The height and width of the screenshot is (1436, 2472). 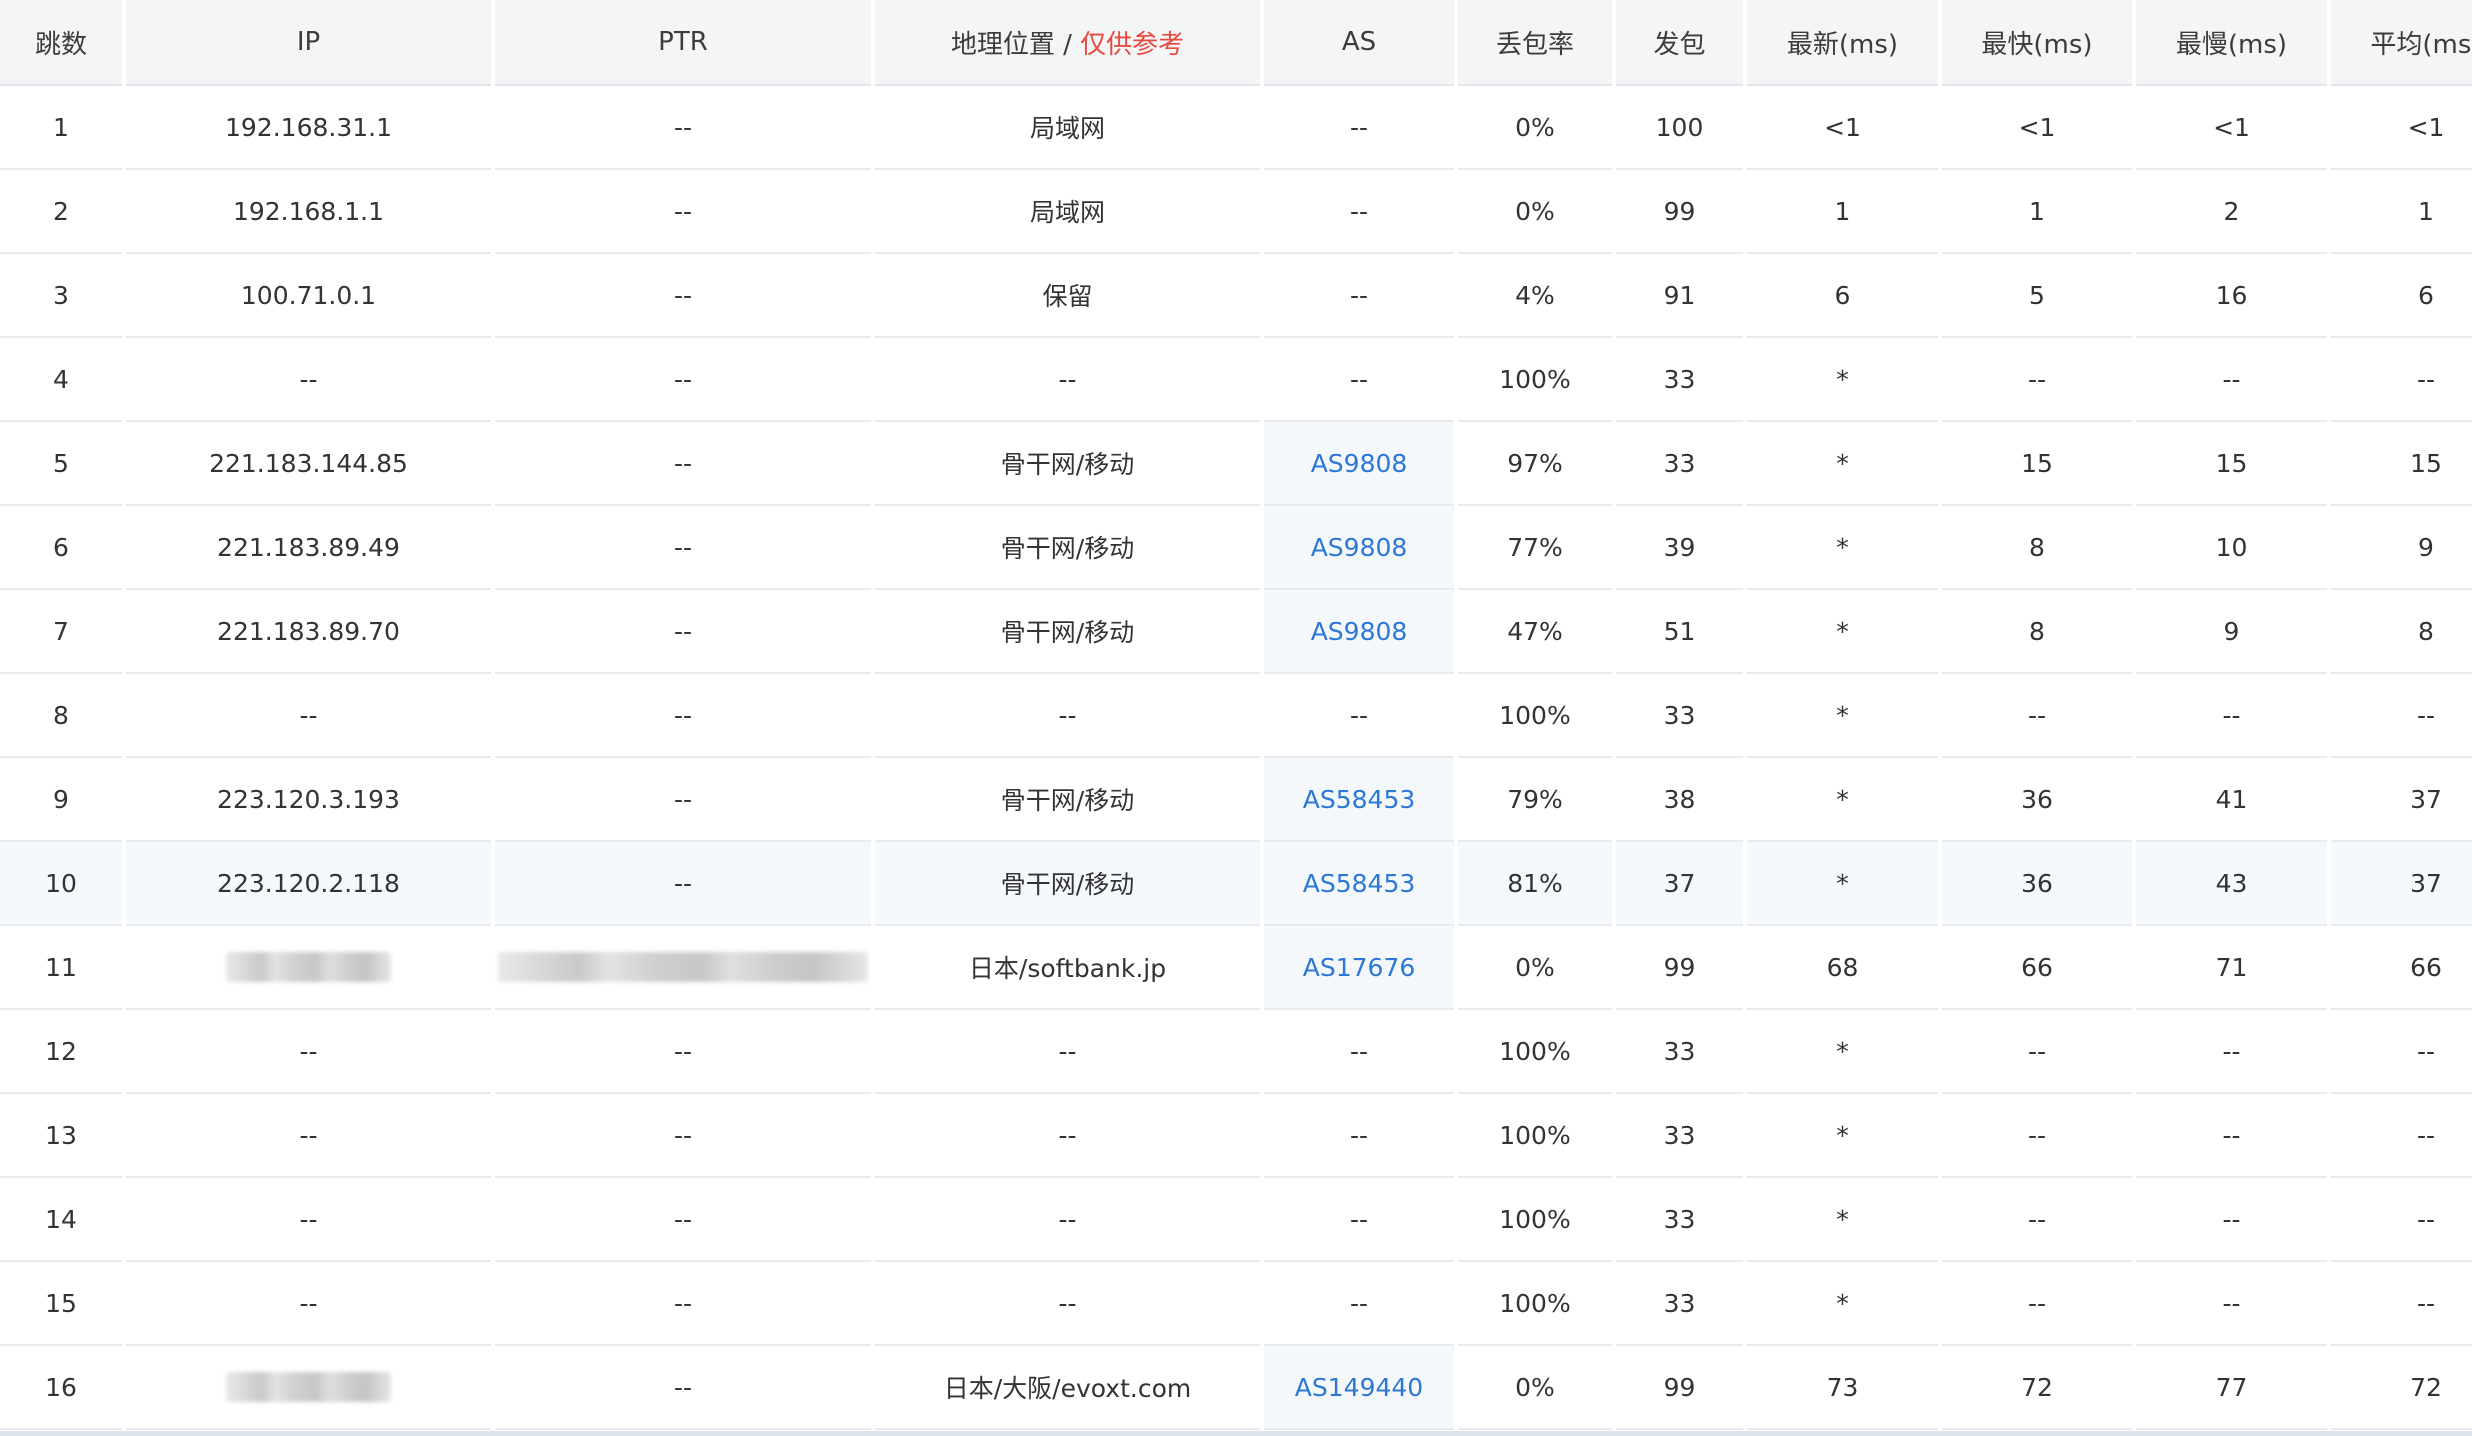 I want to click on cell-value: 41, so click(x=2231, y=799).